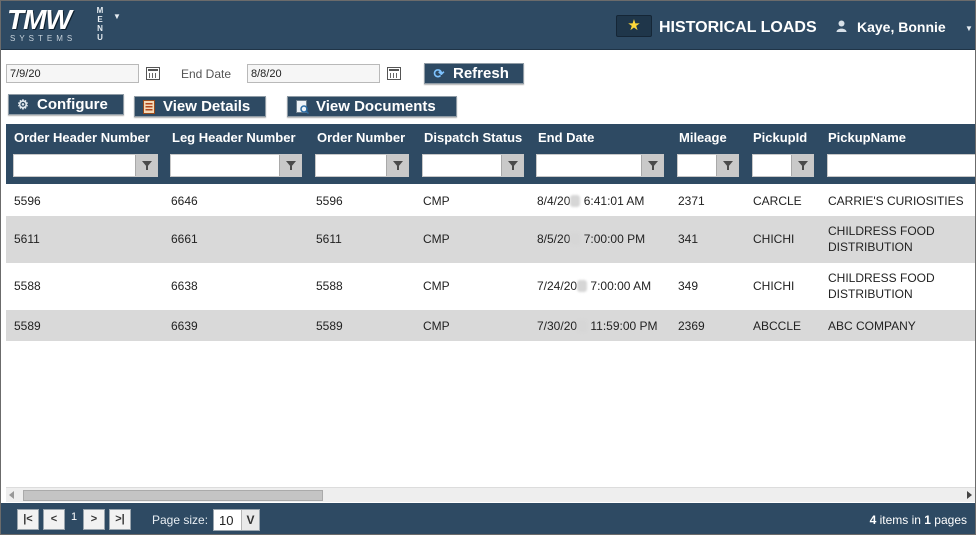 The width and height of the screenshot is (976, 535). I want to click on filter-order-number, so click(362, 165).